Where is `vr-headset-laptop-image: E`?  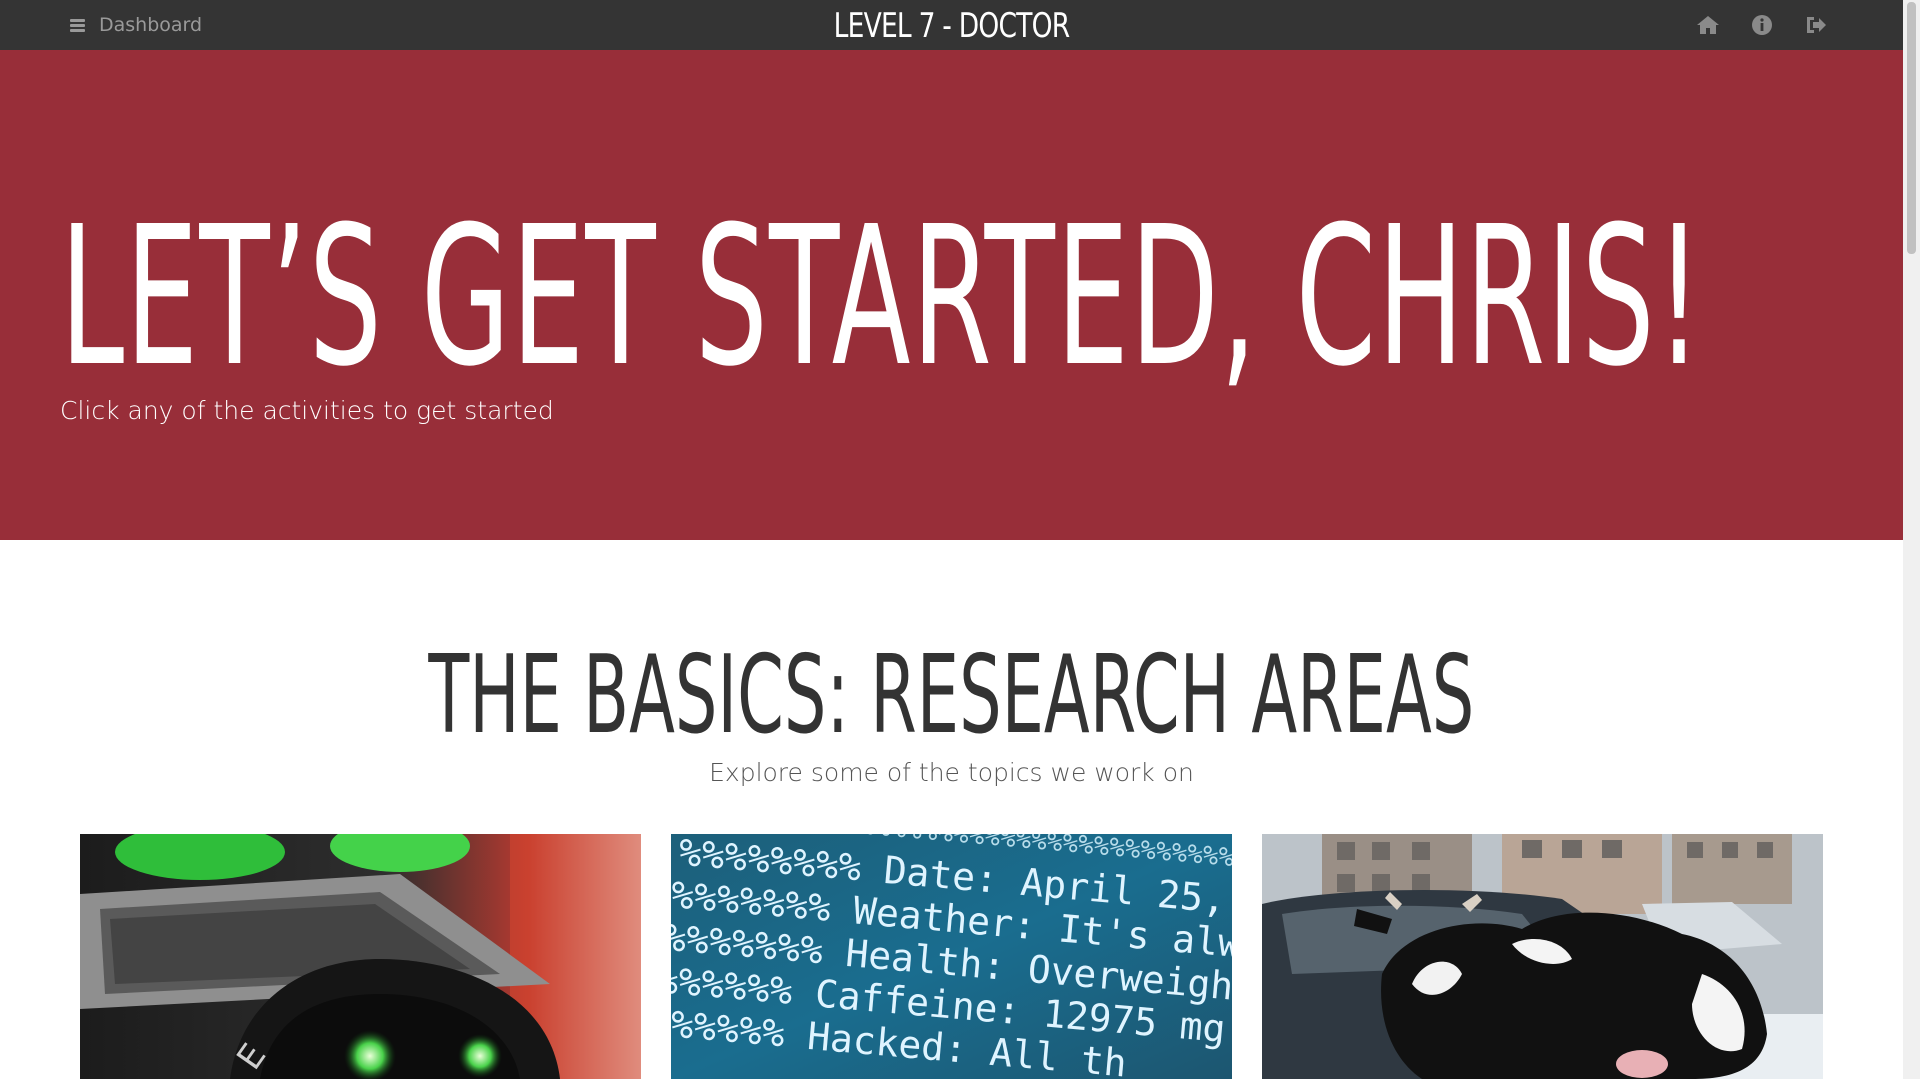 vr-headset-laptop-image: E is located at coordinates (360, 956).